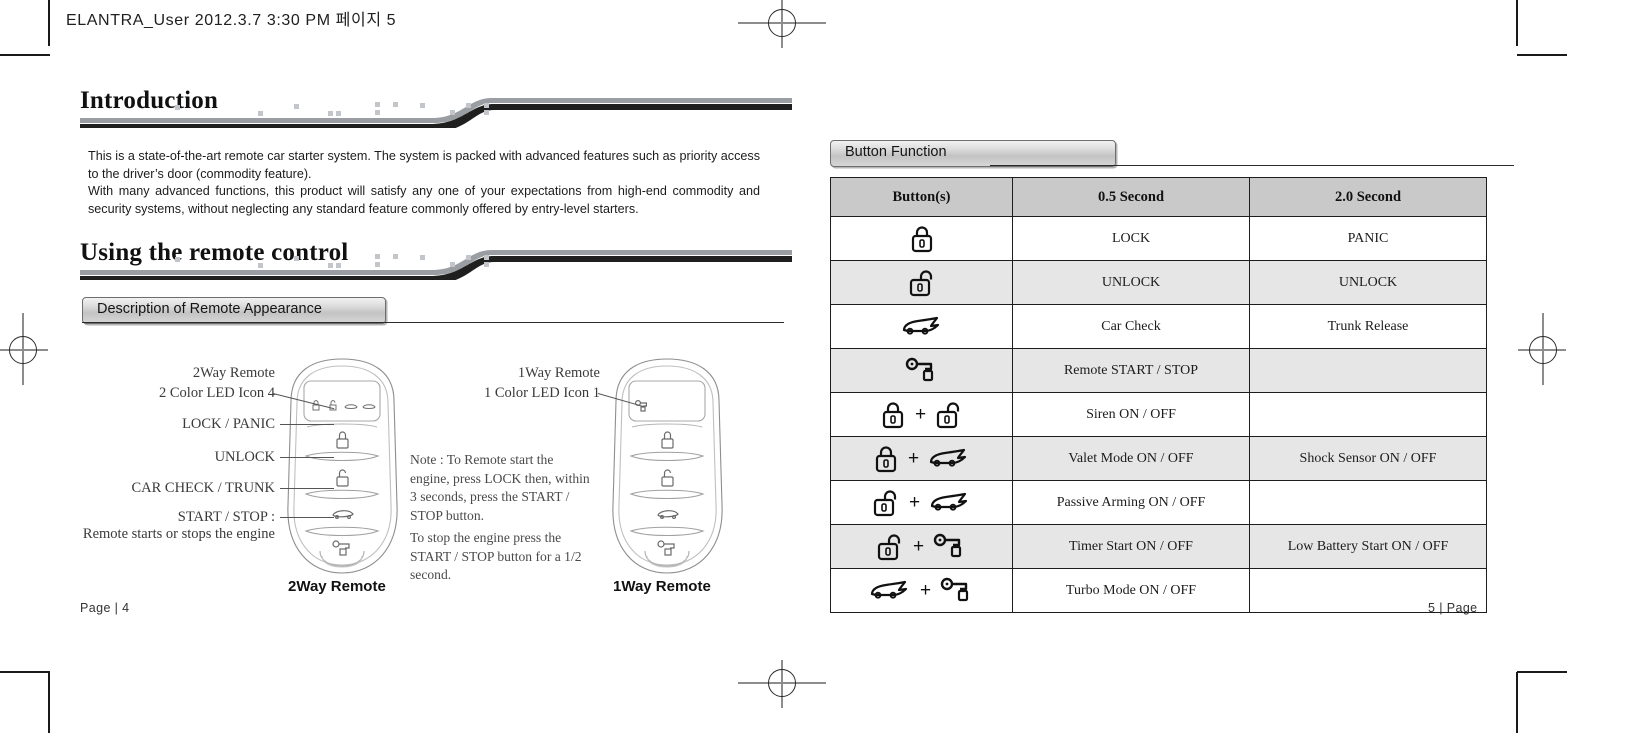 This screenshot has width=1648, height=733. Describe the element at coordinates (1158, 282) in the screenshot. I see `table-row: UNLOCK UNLOCK` at that location.